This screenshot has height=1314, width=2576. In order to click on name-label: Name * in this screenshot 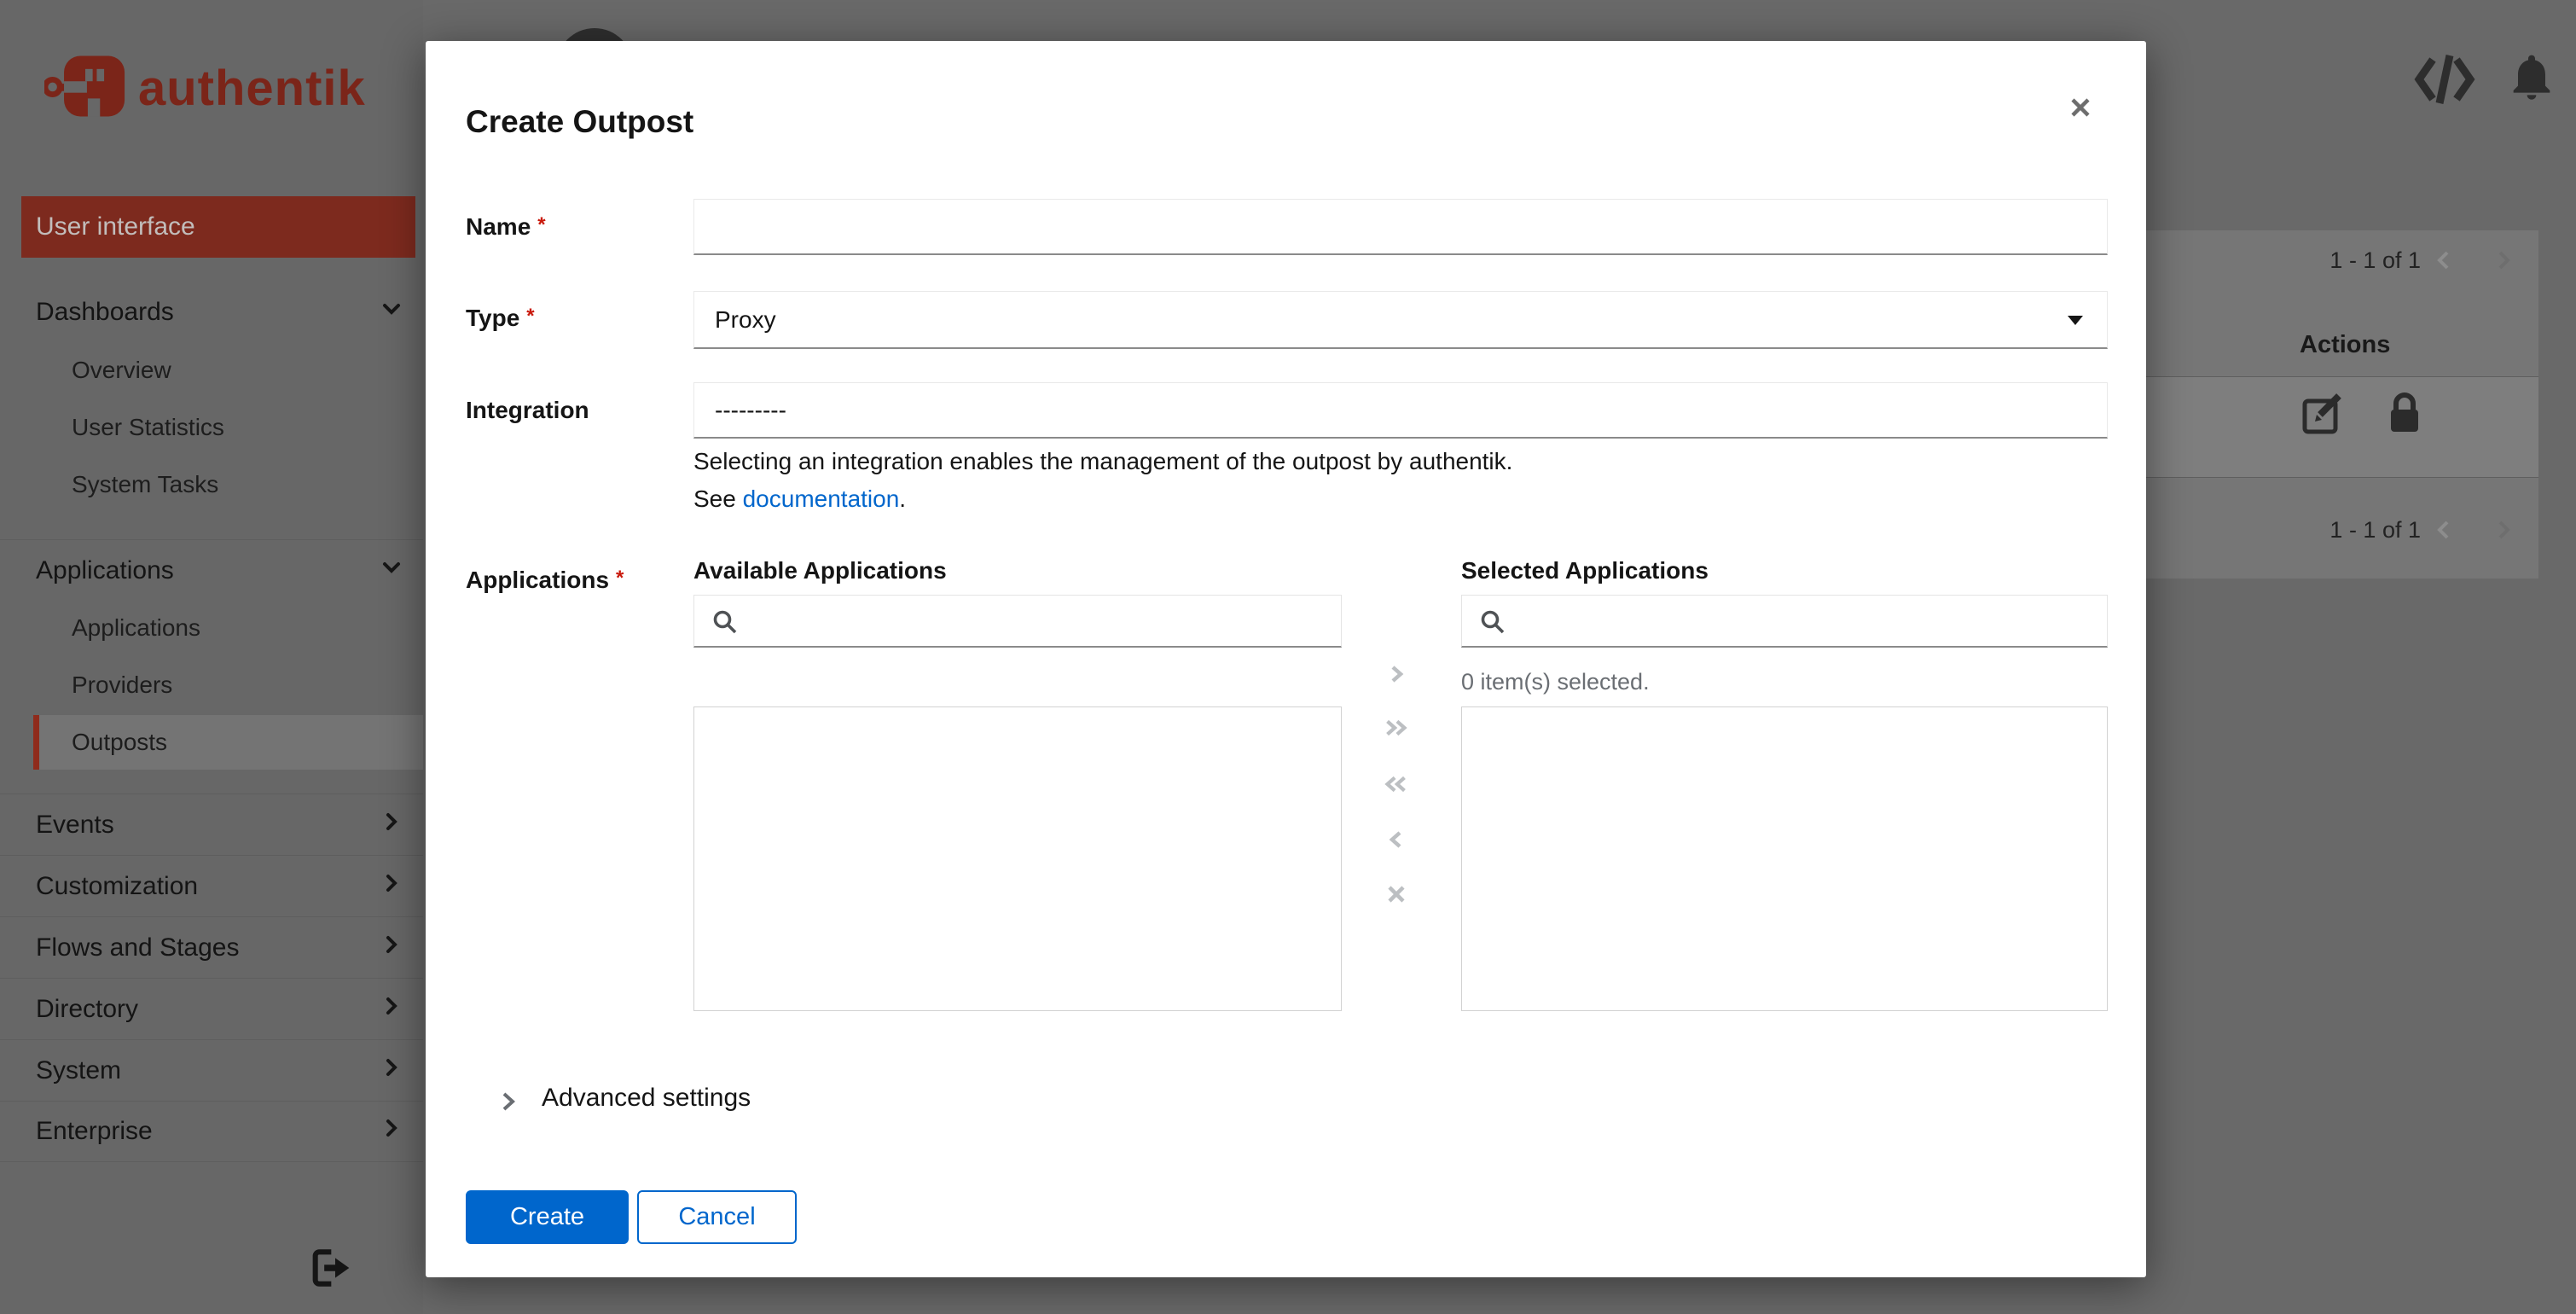, I will do `click(506, 227)`.